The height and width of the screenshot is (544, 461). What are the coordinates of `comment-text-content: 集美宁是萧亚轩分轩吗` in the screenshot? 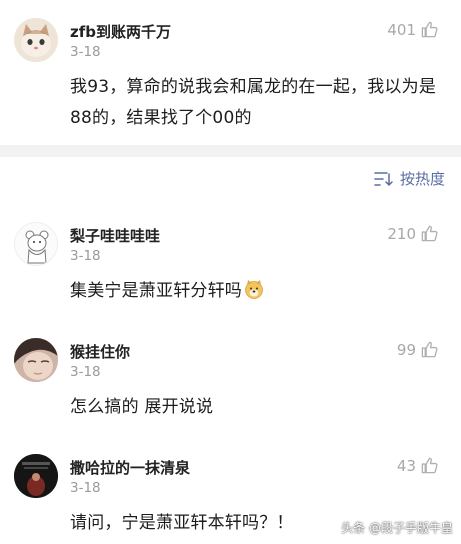 It's located at (156, 291).